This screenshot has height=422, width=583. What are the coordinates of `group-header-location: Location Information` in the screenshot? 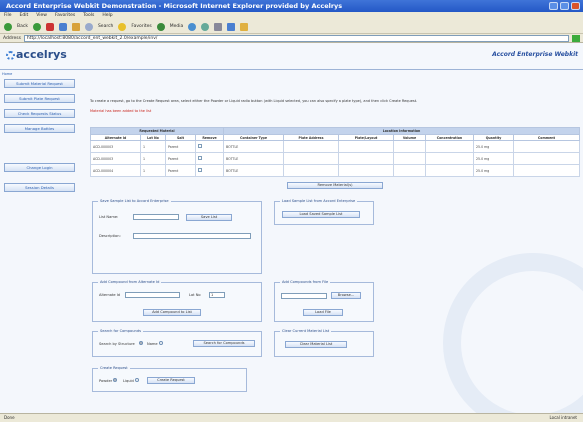 It's located at (401, 131).